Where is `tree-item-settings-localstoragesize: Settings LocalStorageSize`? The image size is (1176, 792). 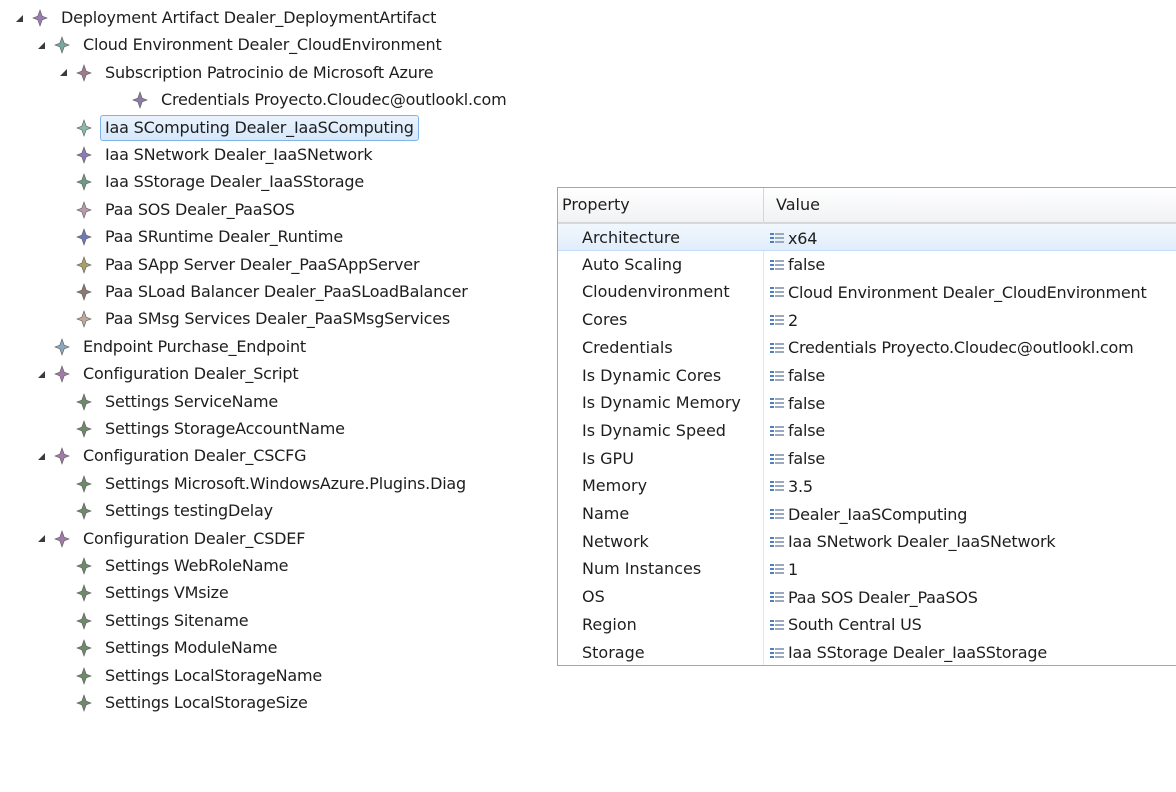
tree-item-settings-localstoragesize: Settings LocalStorageSize is located at coordinates (184, 703).